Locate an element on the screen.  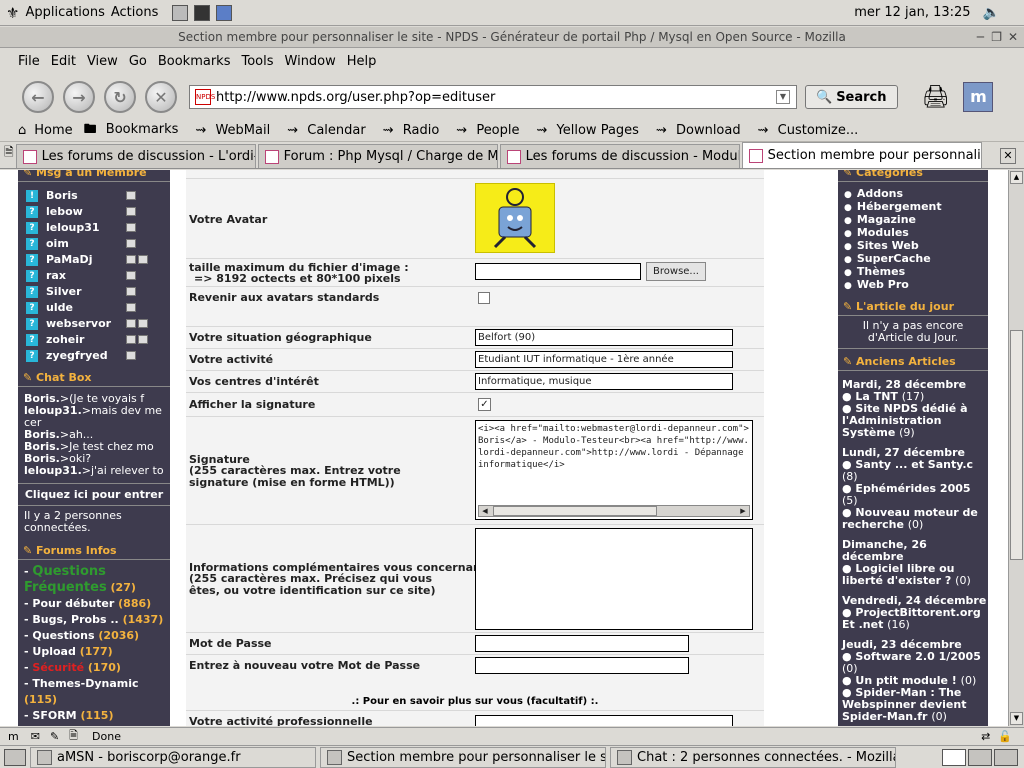
forum-item: - Themes-Dynamic (115) is located at coordinates (94, 692).